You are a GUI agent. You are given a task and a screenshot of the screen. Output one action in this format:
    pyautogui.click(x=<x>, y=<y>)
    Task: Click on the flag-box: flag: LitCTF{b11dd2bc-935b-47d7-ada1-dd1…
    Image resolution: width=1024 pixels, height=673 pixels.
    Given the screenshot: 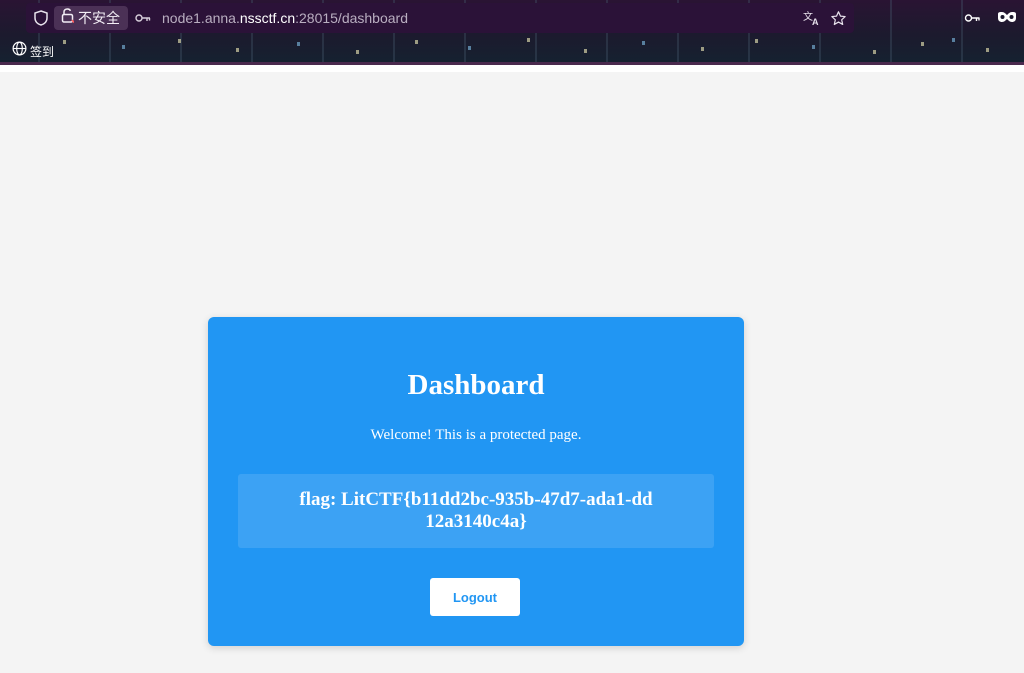 What is the action you would take?
    pyautogui.click(x=476, y=511)
    